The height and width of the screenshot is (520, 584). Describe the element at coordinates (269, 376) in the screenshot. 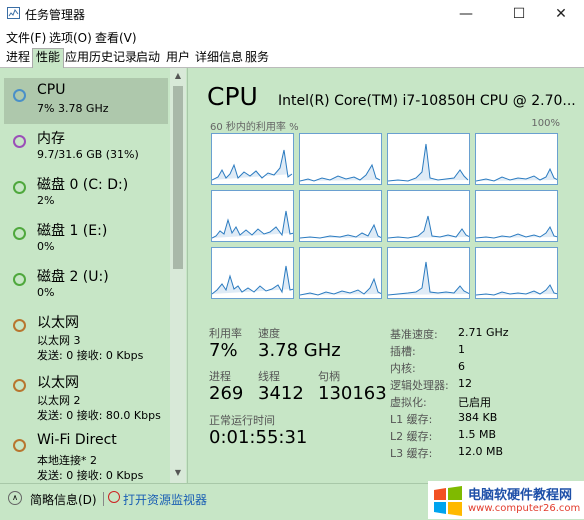

I see `threads-label: 线程` at that location.